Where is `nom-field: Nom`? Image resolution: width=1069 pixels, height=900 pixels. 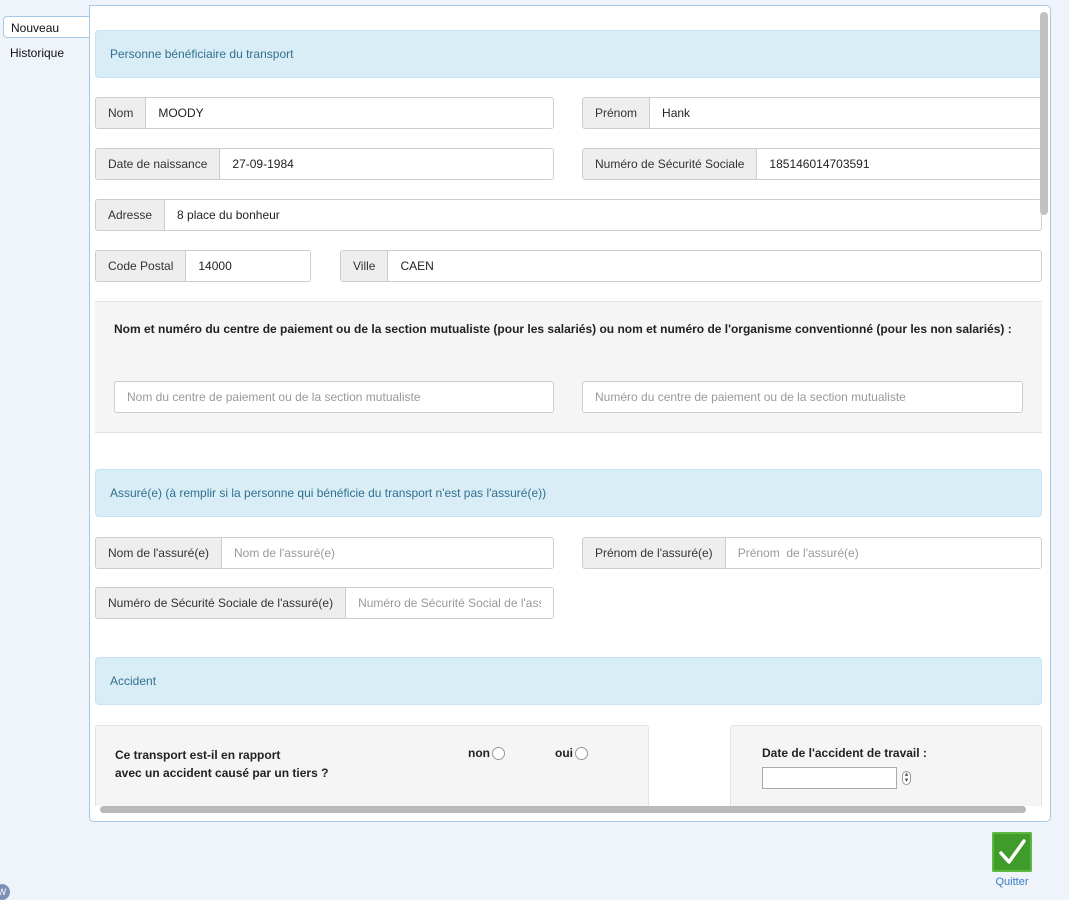 nom-field: Nom is located at coordinates (324, 113).